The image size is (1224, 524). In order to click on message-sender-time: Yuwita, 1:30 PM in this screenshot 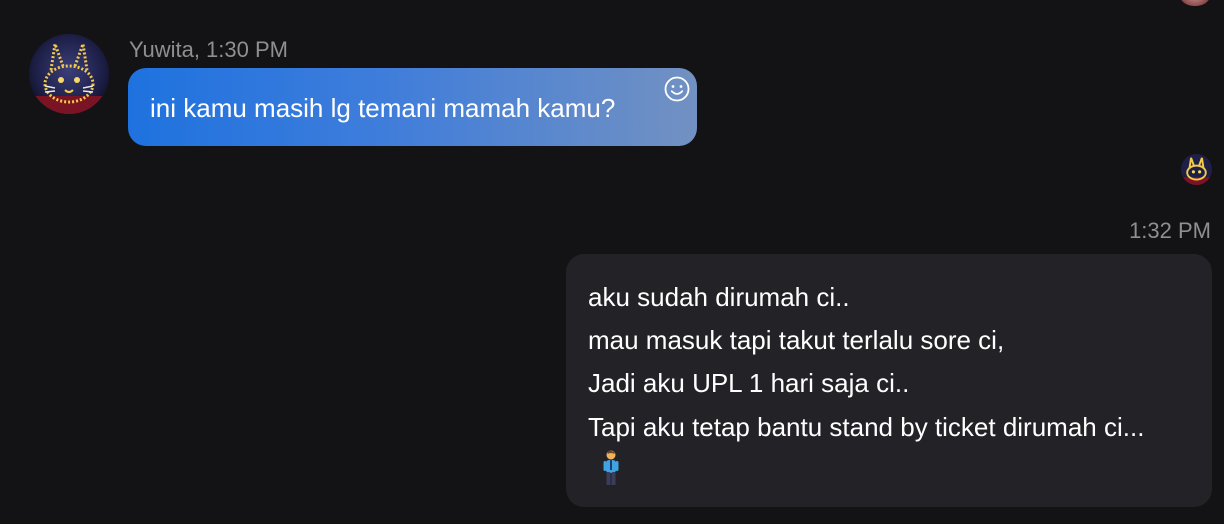, I will do `click(208, 49)`.